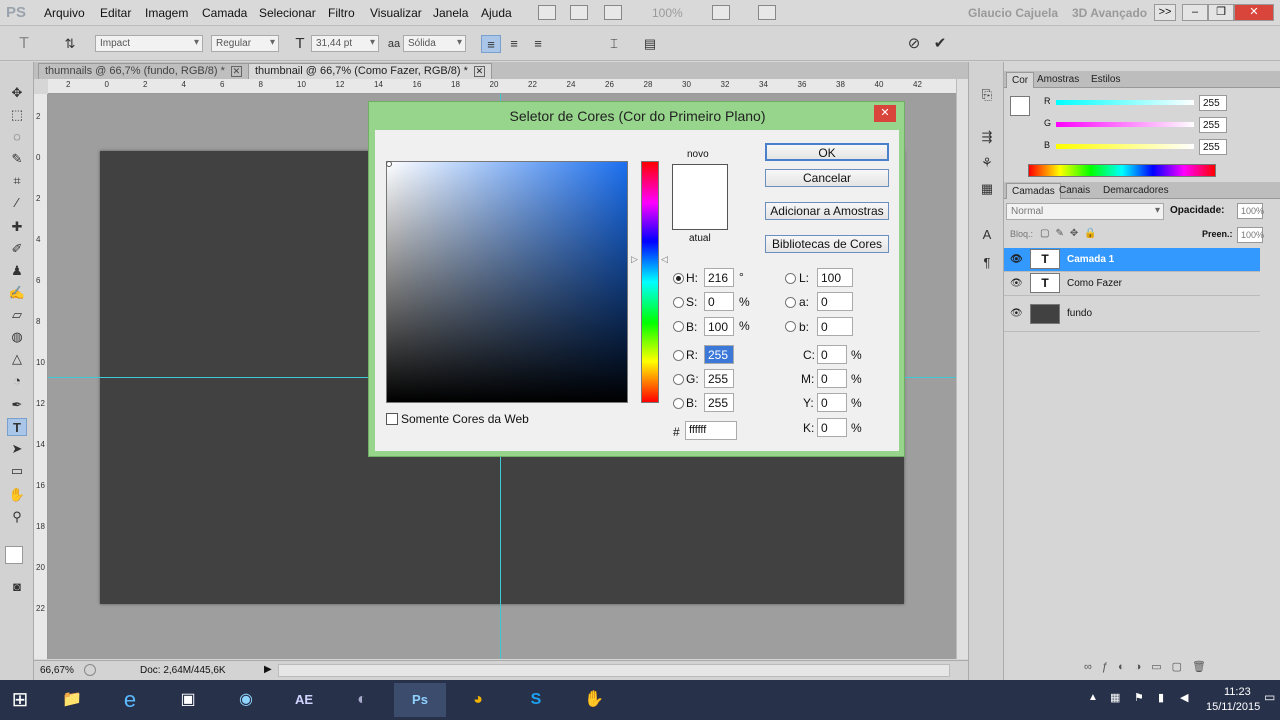 This screenshot has height=720, width=1280. Describe the element at coordinates (719, 301) in the screenshot. I see `s-field: 0` at that location.